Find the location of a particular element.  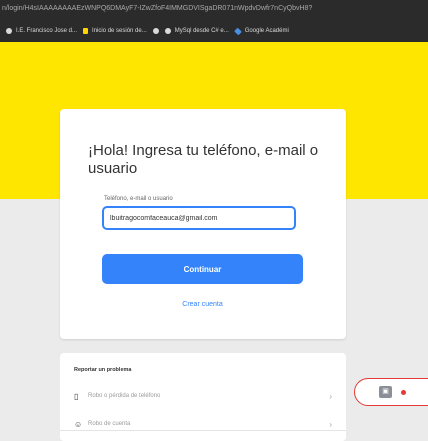

scholar-icon is located at coordinates (237, 31).